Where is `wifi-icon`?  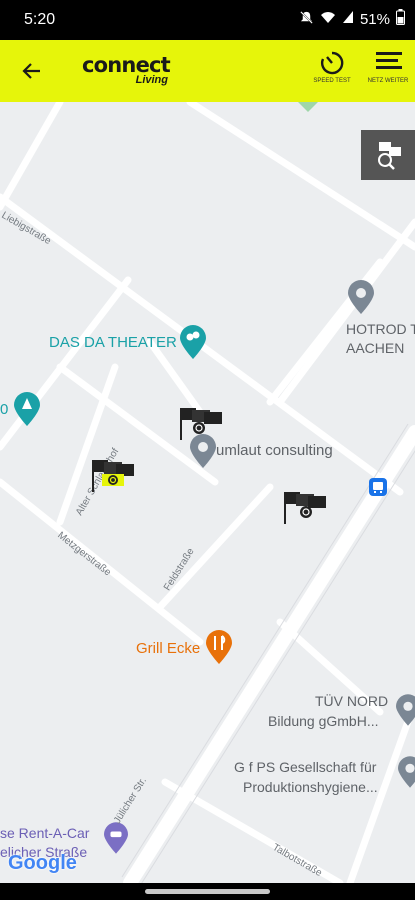
wifi-icon is located at coordinates (328, 19).